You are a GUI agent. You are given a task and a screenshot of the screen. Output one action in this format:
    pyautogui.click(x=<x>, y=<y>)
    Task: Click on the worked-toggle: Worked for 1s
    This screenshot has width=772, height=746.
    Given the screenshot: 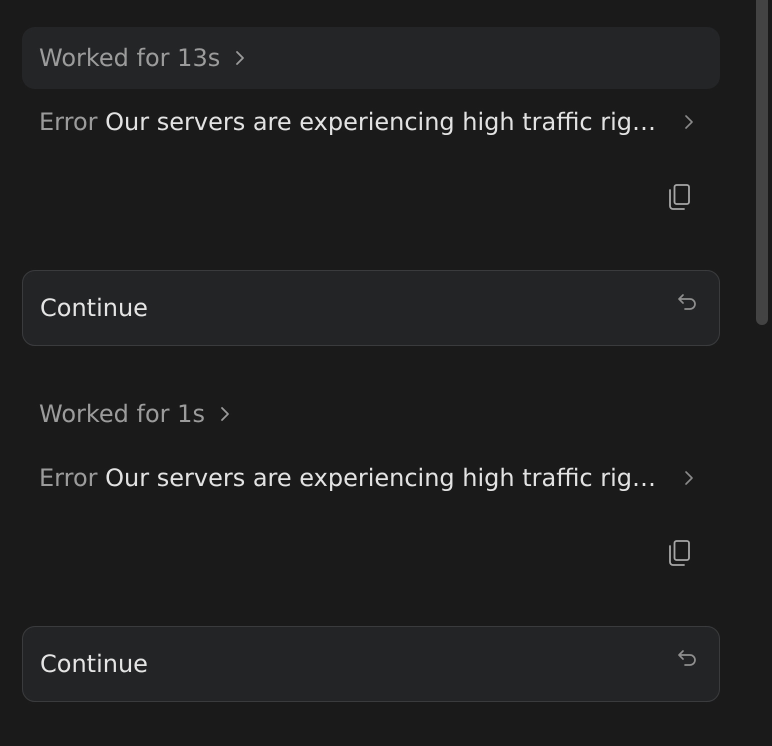 What is the action you would take?
    pyautogui.click(x=371, y=414)
    